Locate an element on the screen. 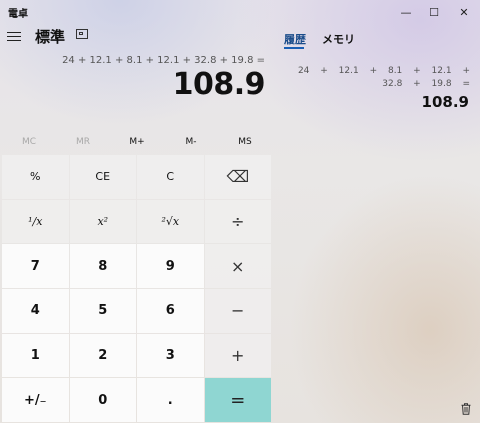  minimize-button: — is located at coordinates (406, 12).